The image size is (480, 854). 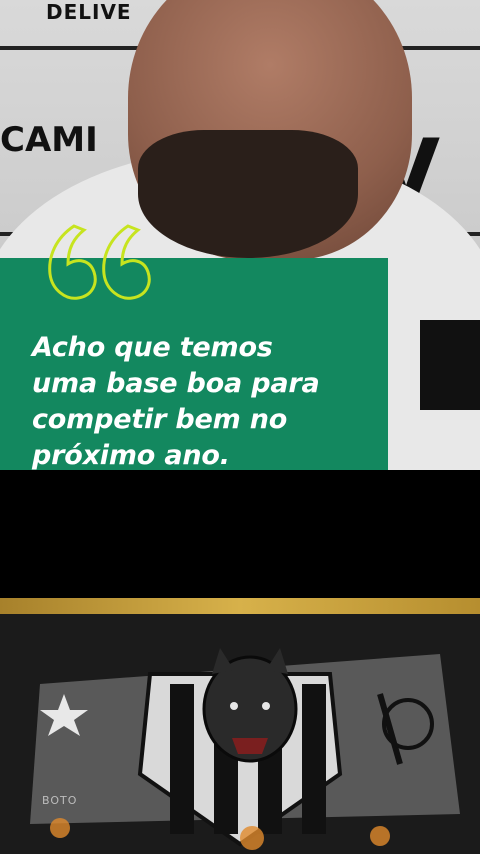 I want to click on quote-line: competir bem no, so click(x=160, y=419).